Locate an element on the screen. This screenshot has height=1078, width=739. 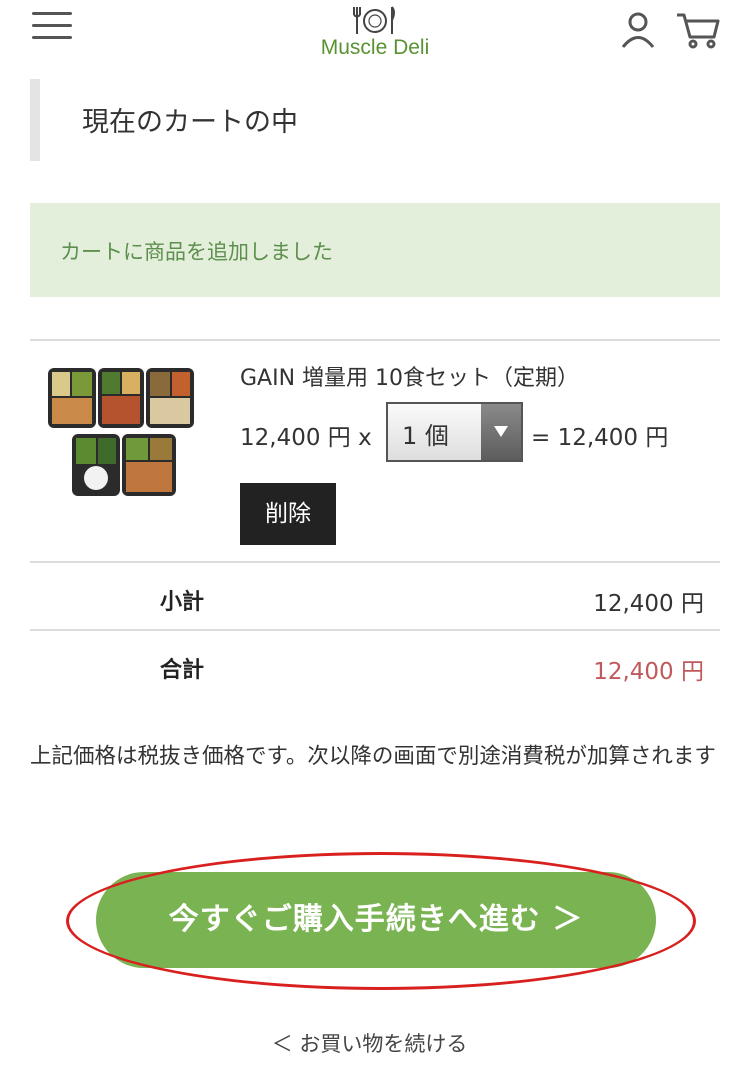
alert-message: カートに商品を追加しました is located at coordinates (196, 252).